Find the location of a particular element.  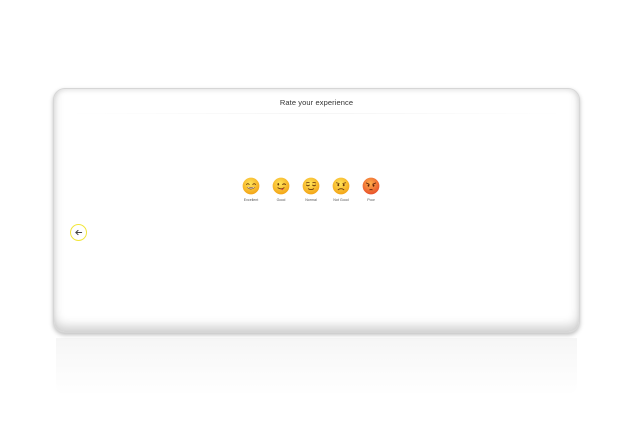

rating-good: Good is located at coordinates (281, 189).